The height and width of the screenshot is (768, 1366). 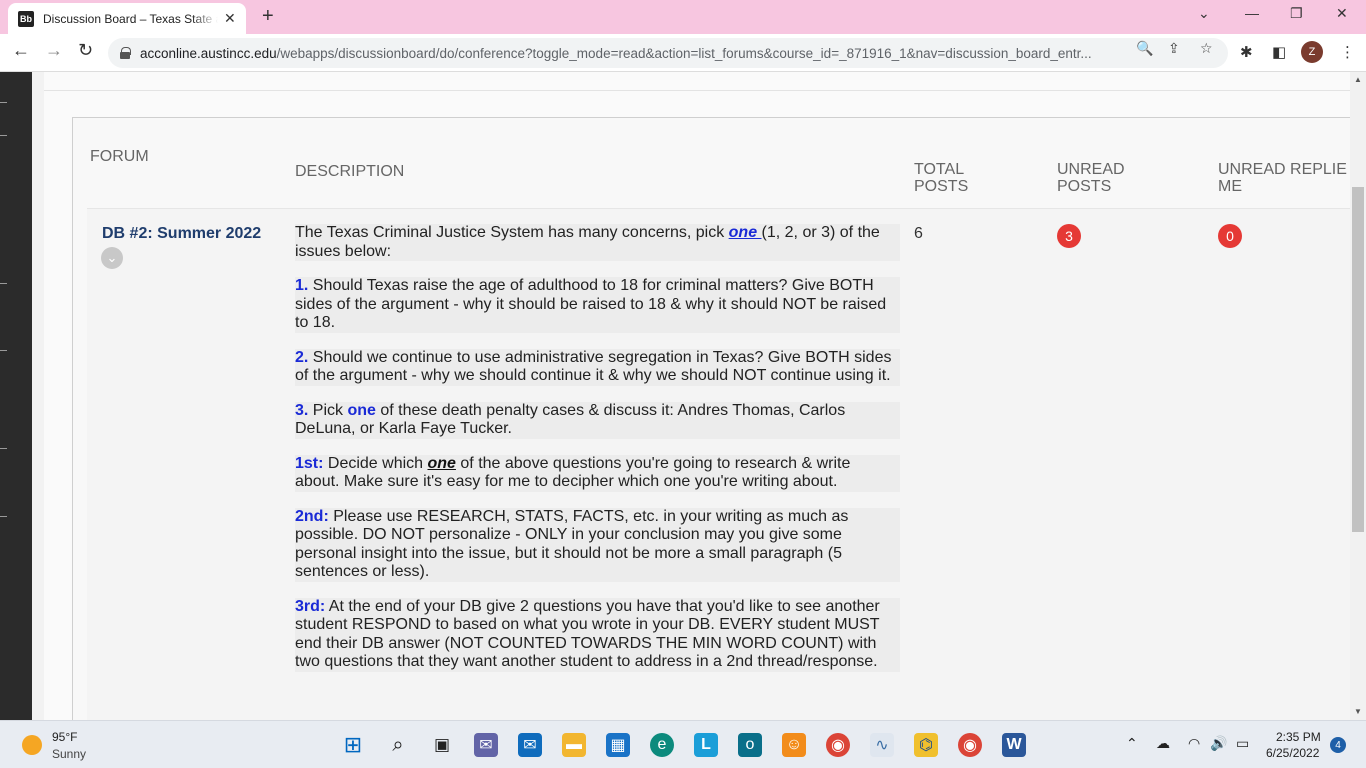 What do you see at coordinates (64, 737) in the screenshot?
I see `weather-temperature: 95°F` at bounding box center [64, 737].